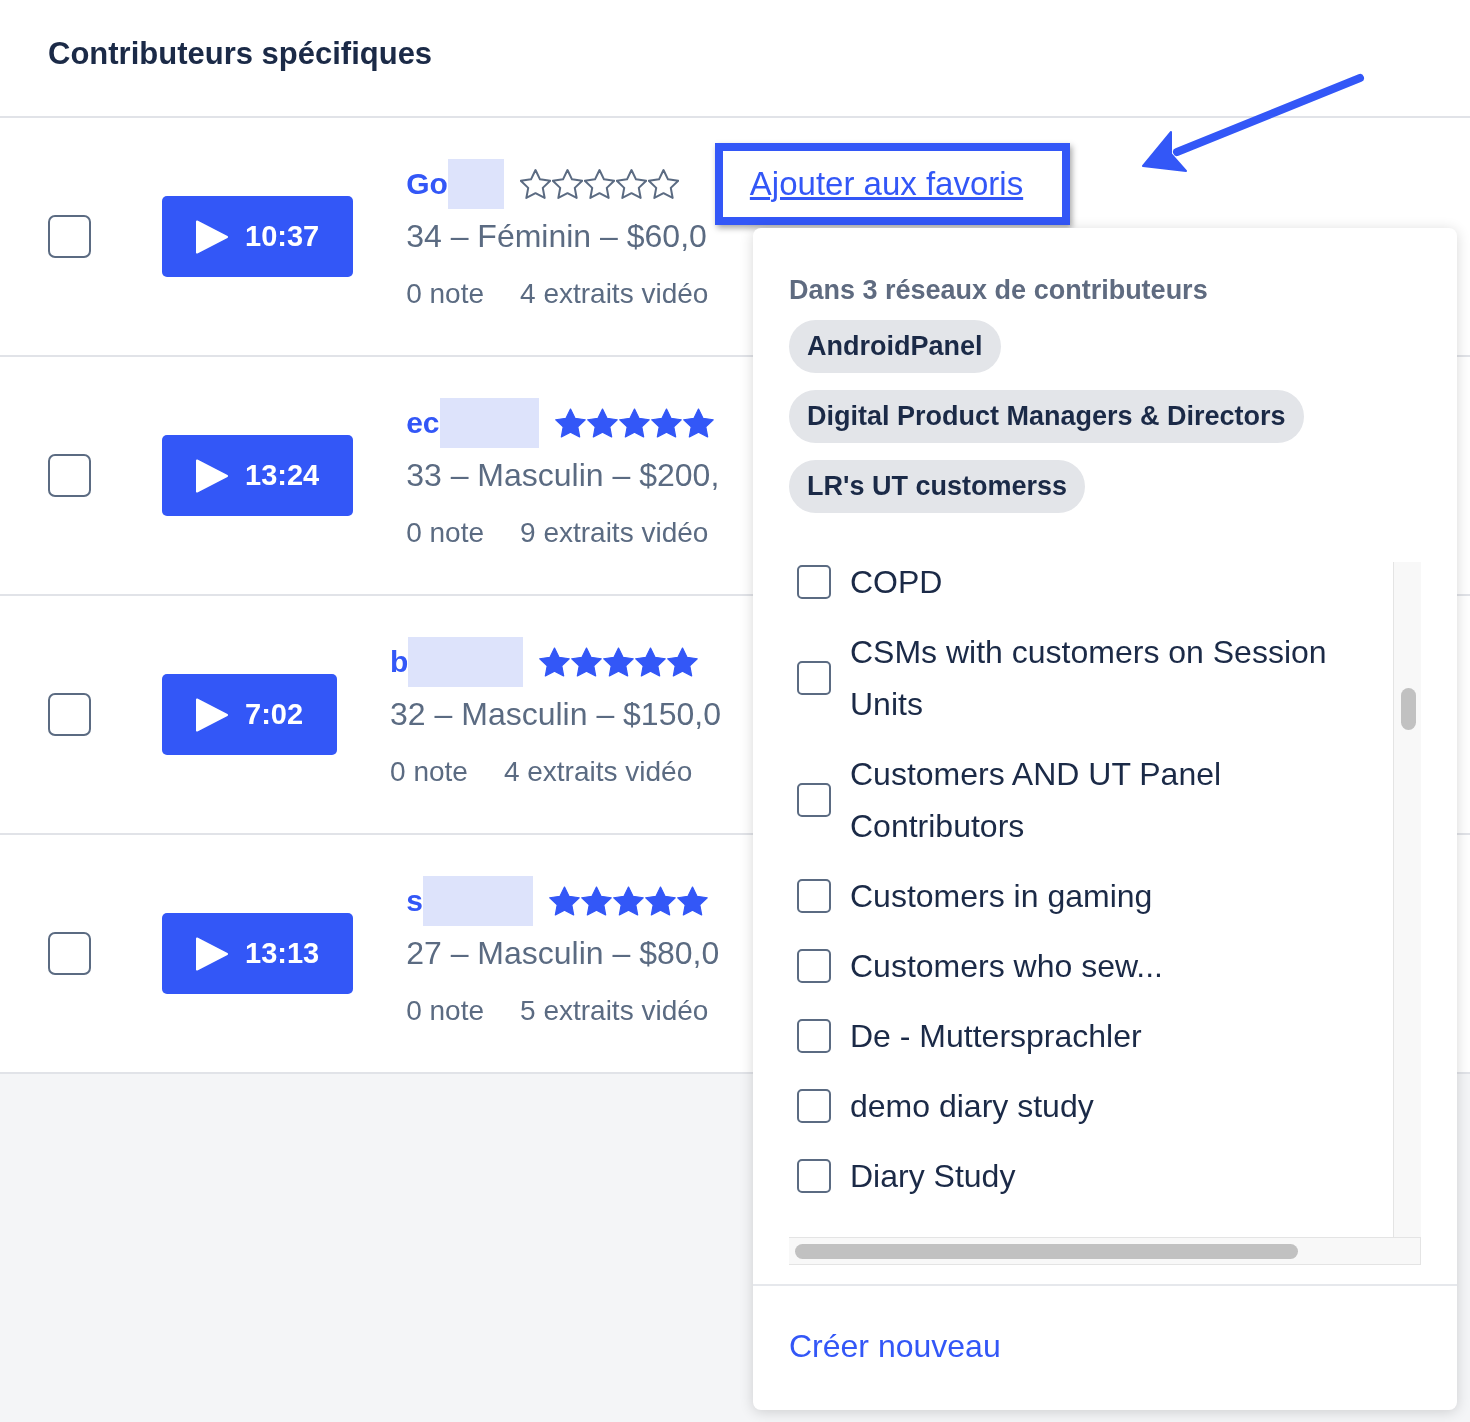 This screenshot has height=1422, width=1470. I want to click on demographics-text: 33 – Masculin – $200,, so click(563, 475).